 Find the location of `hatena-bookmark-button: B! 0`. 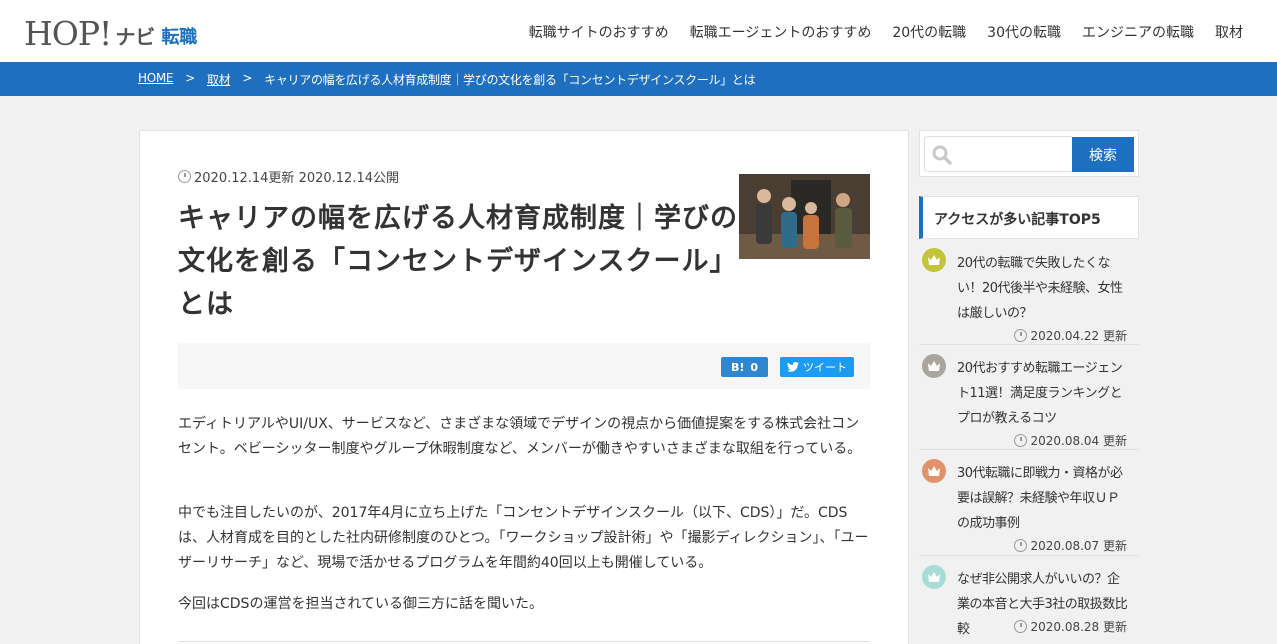

hatena-bookmark-button: B! 0 is located at coordinates (744, 367).